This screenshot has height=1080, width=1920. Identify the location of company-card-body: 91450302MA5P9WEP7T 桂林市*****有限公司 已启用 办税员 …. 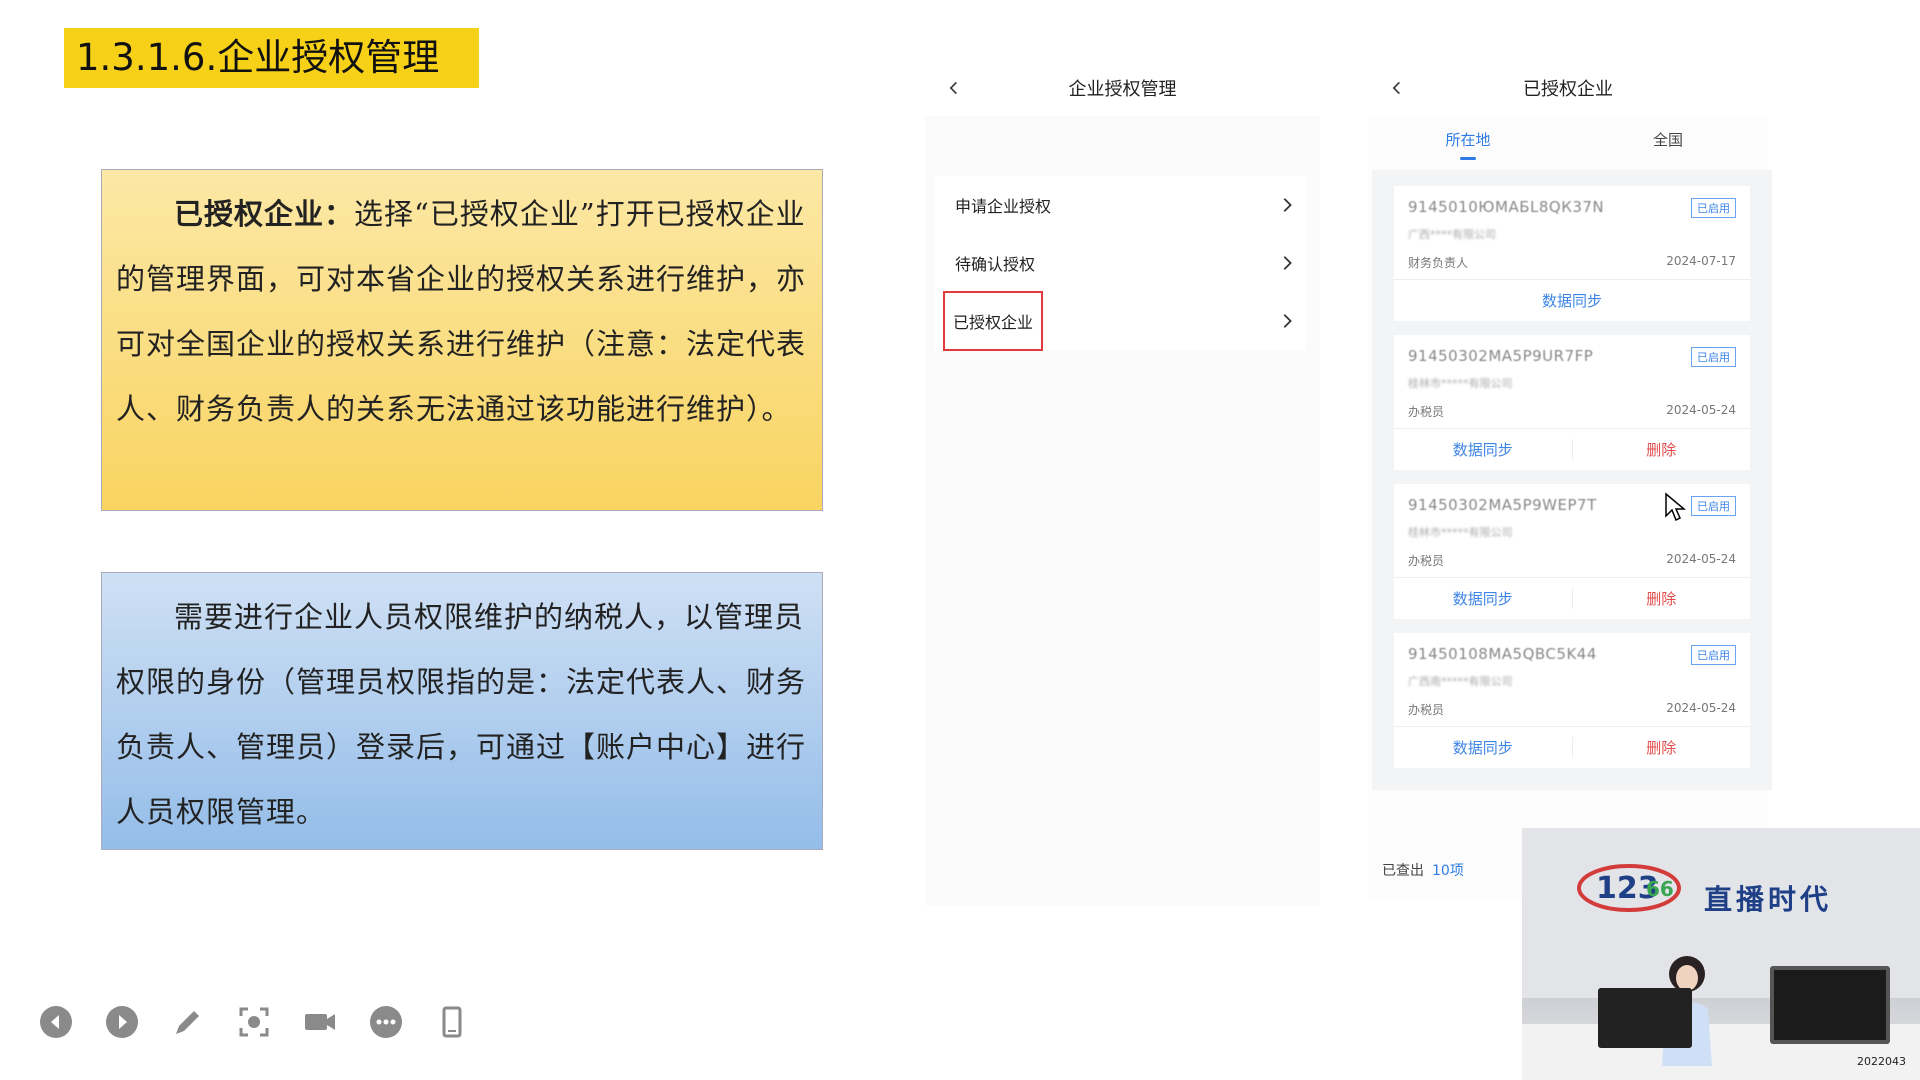
(1572, 530).